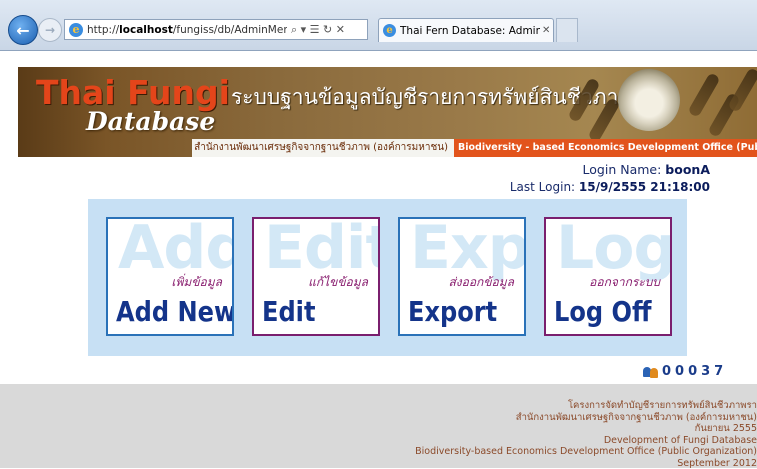 The width and height of the screenshot is (757, 469). Describe the element at coordinates (452, 311) in the screenshot. I see `export-label: Export` at that location.